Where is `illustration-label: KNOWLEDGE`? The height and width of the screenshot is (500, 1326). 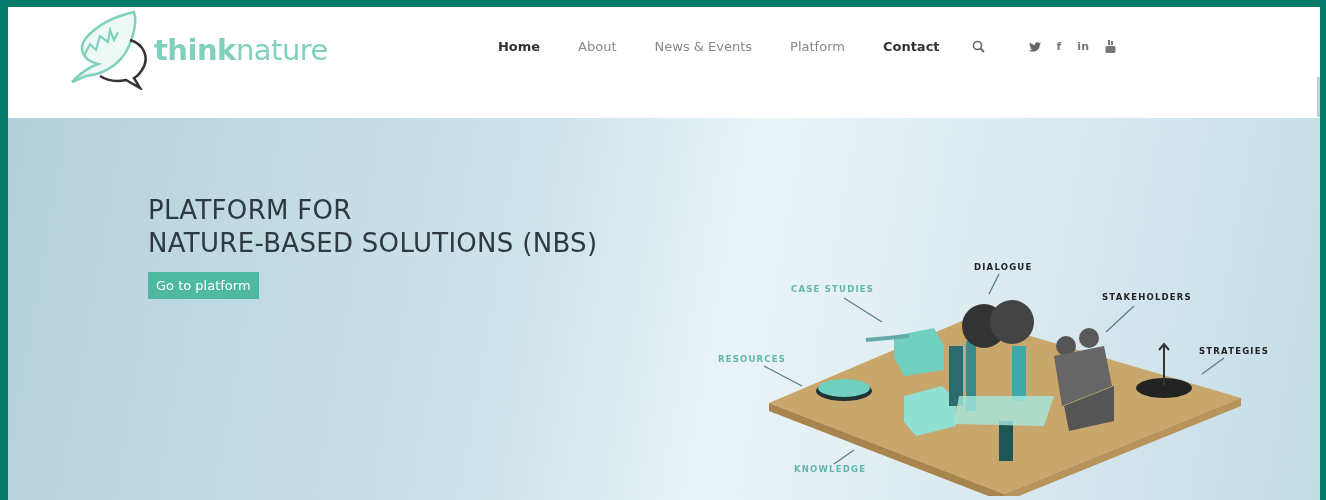
illustration-label: KNOWLEDGE is located at coordinates (830, 469).